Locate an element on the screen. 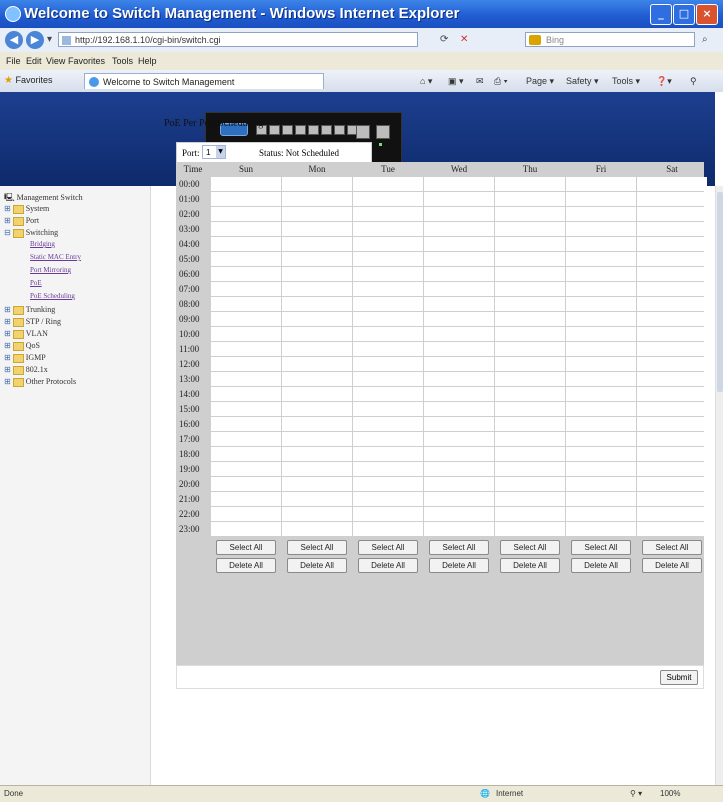 The width and height of the screenshot is (723, 802). refresh-icon: ⟳ is located at coordinates (444, 39).